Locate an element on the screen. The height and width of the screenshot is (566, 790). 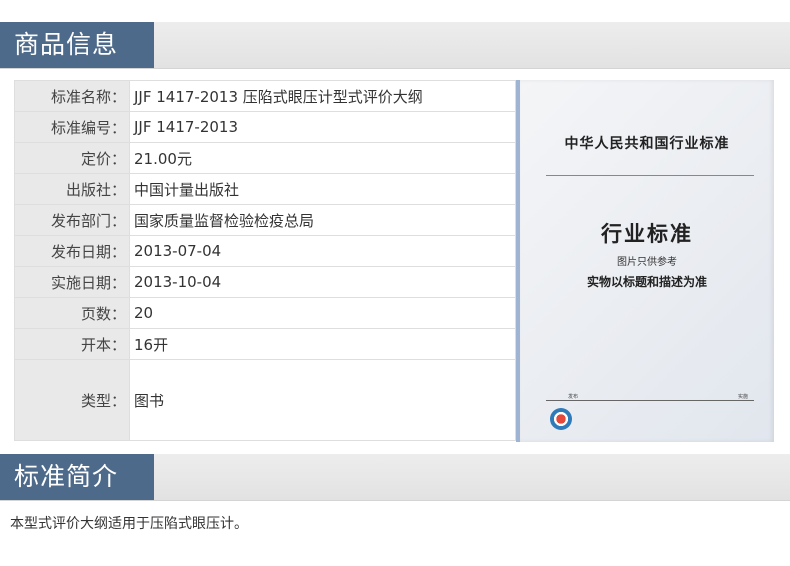
row-value: 中国计量出版社 is located at coordinates (322, 189).